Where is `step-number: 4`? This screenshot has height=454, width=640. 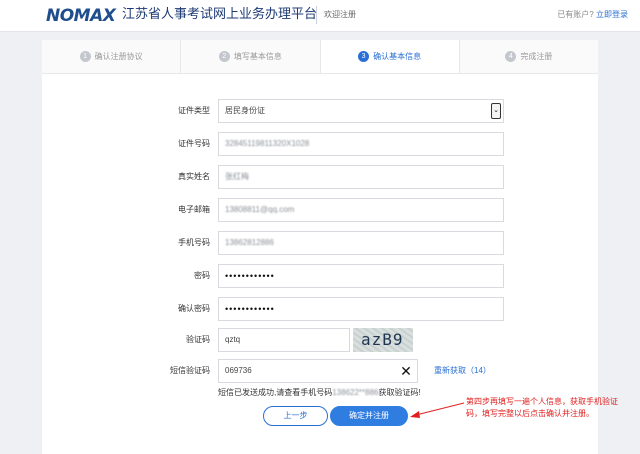
step-number: 4 is located at coordinates (511, 56).